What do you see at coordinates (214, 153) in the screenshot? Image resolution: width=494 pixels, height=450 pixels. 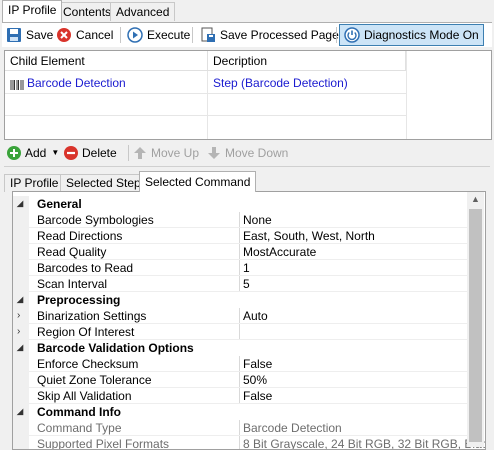 I see `arrow-down-icon` at bounding box center [214, 153].